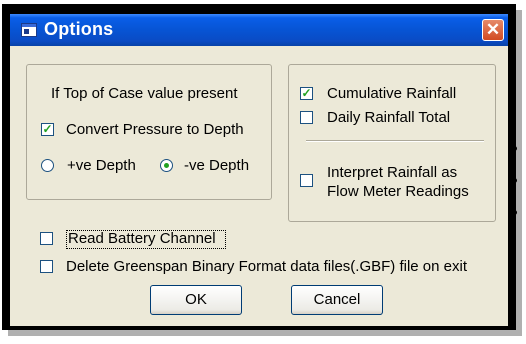 Image resolution: width=526 pixels, height=344 pixels. I want to click on cumulative-rainfall-checkbox: ✓, so click(306, 93).